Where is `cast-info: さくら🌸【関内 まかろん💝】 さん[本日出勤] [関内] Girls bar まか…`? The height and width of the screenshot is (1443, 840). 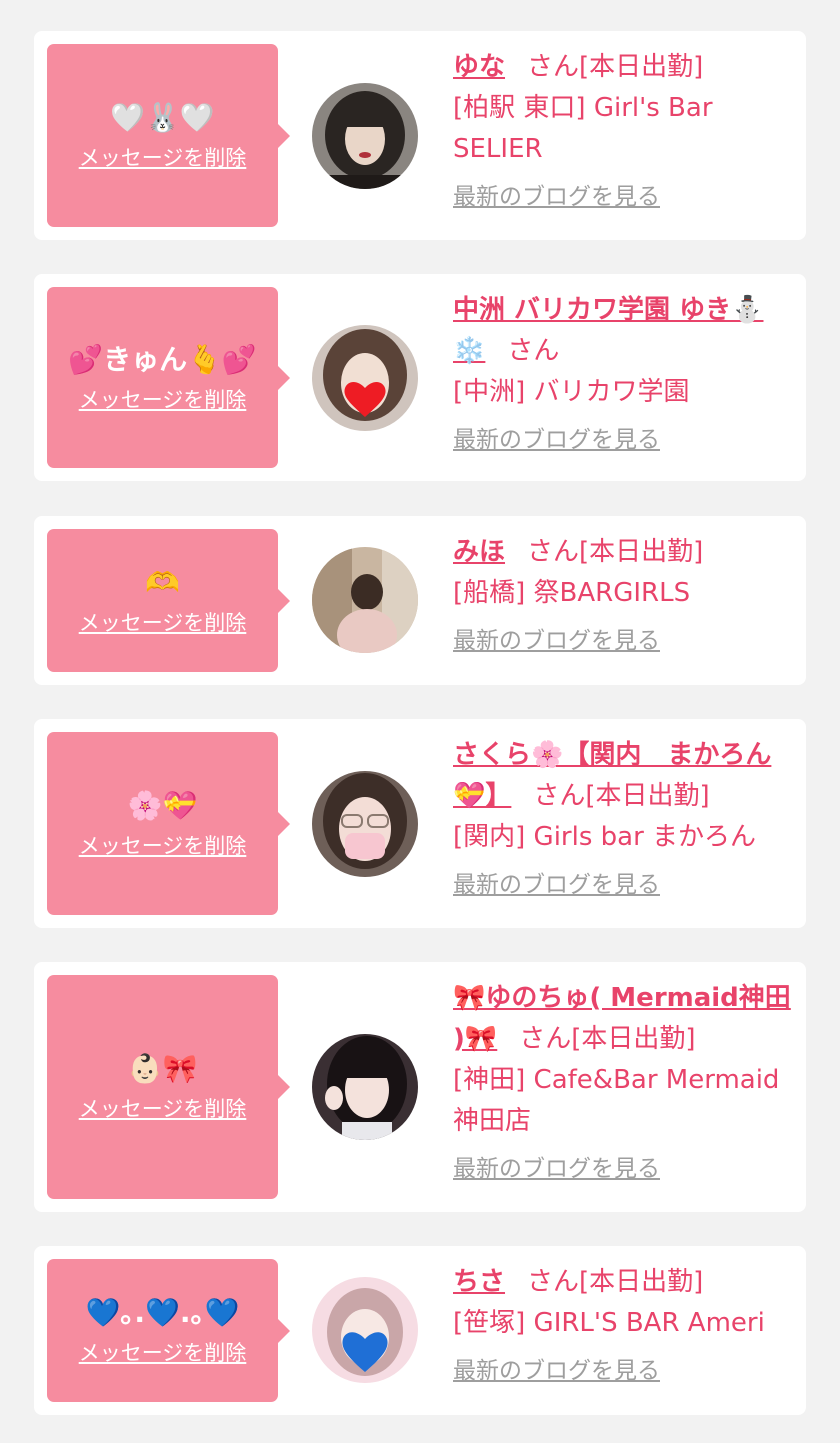 cast-info: さくら🌸【関内 まかろん💝】 さん[本日出勤] [関内] Girls bar まか… is located at coordinates (622, 820).